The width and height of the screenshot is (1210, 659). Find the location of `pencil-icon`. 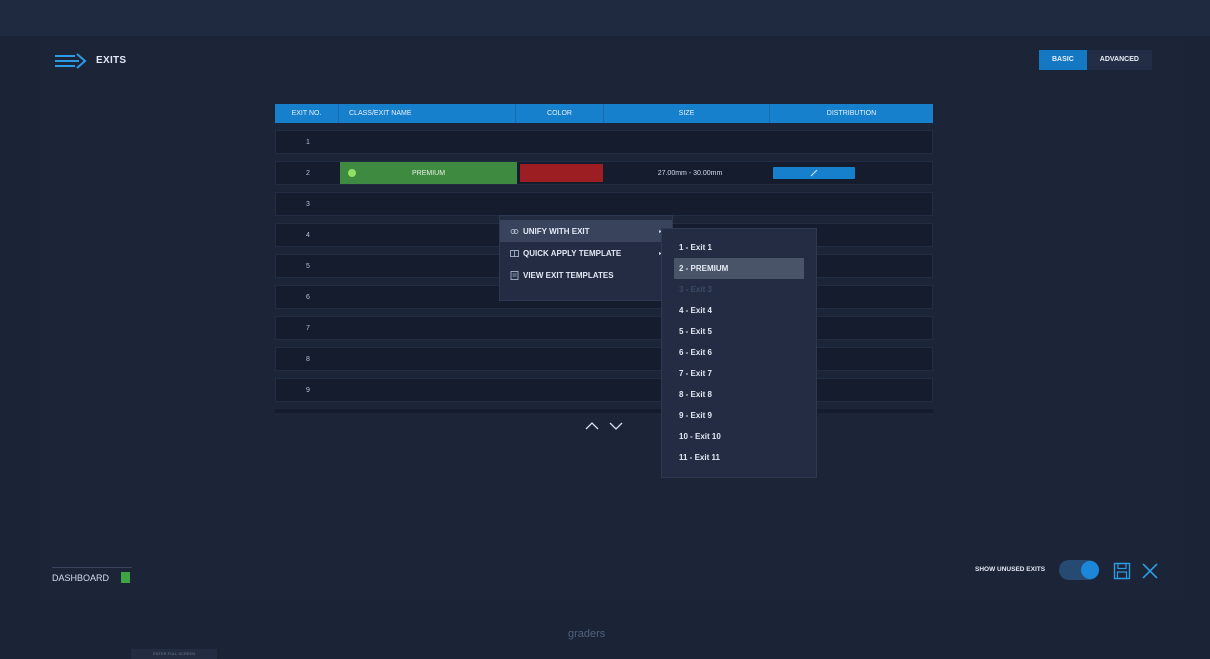

pencil-icon is located at coordinates (814, 173).